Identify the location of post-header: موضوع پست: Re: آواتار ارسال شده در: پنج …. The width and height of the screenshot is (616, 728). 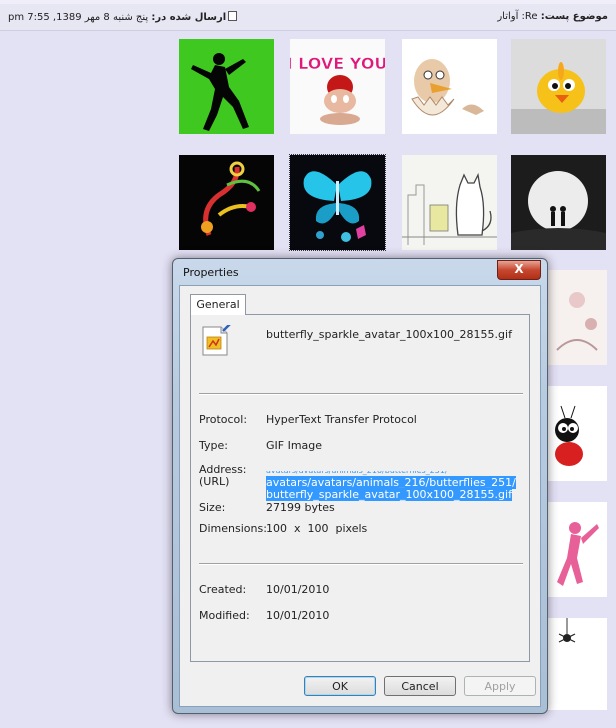
(308, 15).